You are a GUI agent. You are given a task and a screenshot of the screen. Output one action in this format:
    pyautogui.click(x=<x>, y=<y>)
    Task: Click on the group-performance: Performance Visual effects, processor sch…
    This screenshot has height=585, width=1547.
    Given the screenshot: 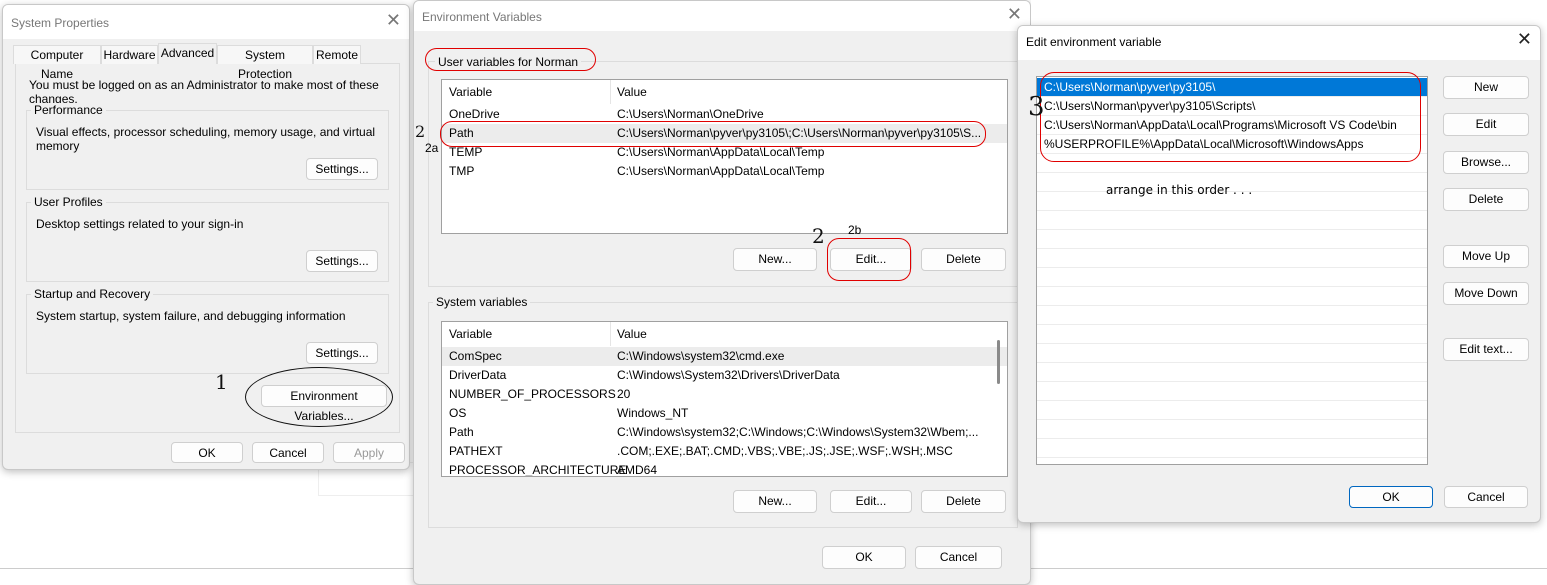 What is the action you would take?
    pyautogui.click(x=207, y=146)
    